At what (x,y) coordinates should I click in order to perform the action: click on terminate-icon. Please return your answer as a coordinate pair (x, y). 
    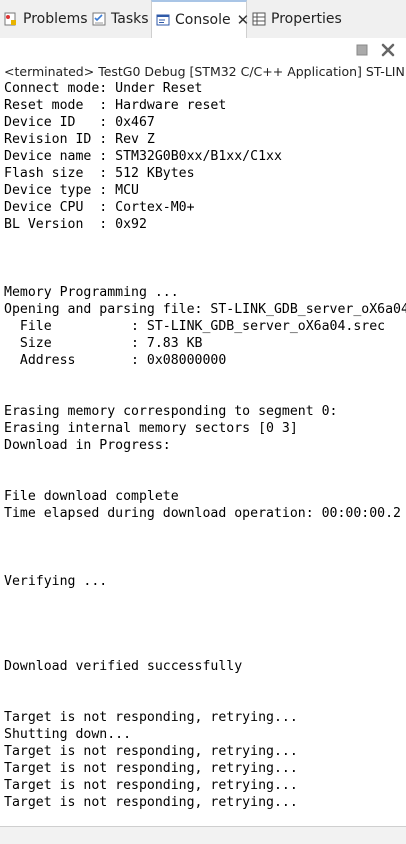
    Looking at the image, I should click on (362, 50).